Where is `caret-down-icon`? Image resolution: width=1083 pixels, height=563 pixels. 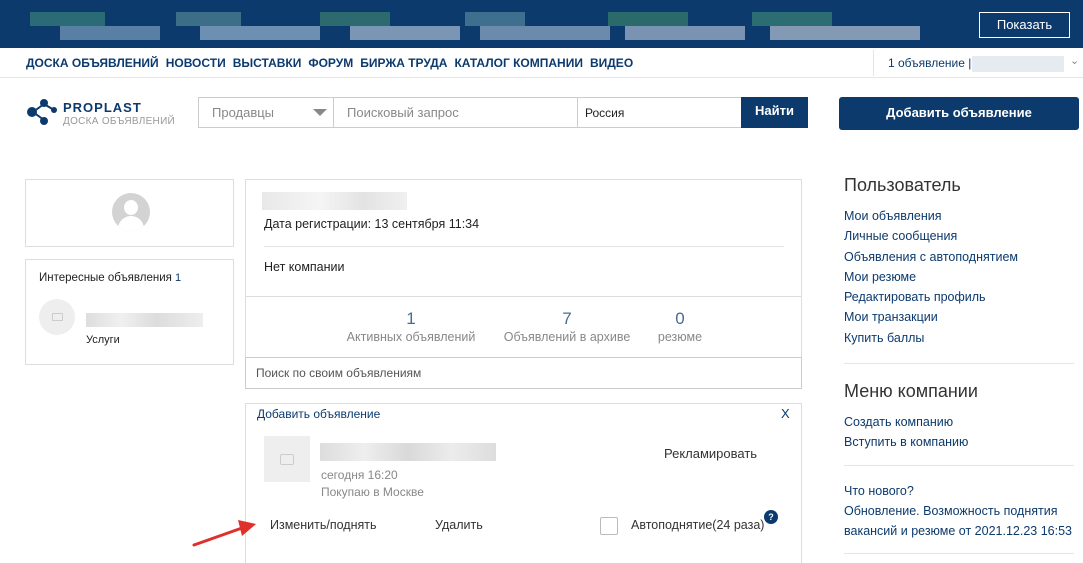
caret-down-icon is located at coordinates (320, 112).